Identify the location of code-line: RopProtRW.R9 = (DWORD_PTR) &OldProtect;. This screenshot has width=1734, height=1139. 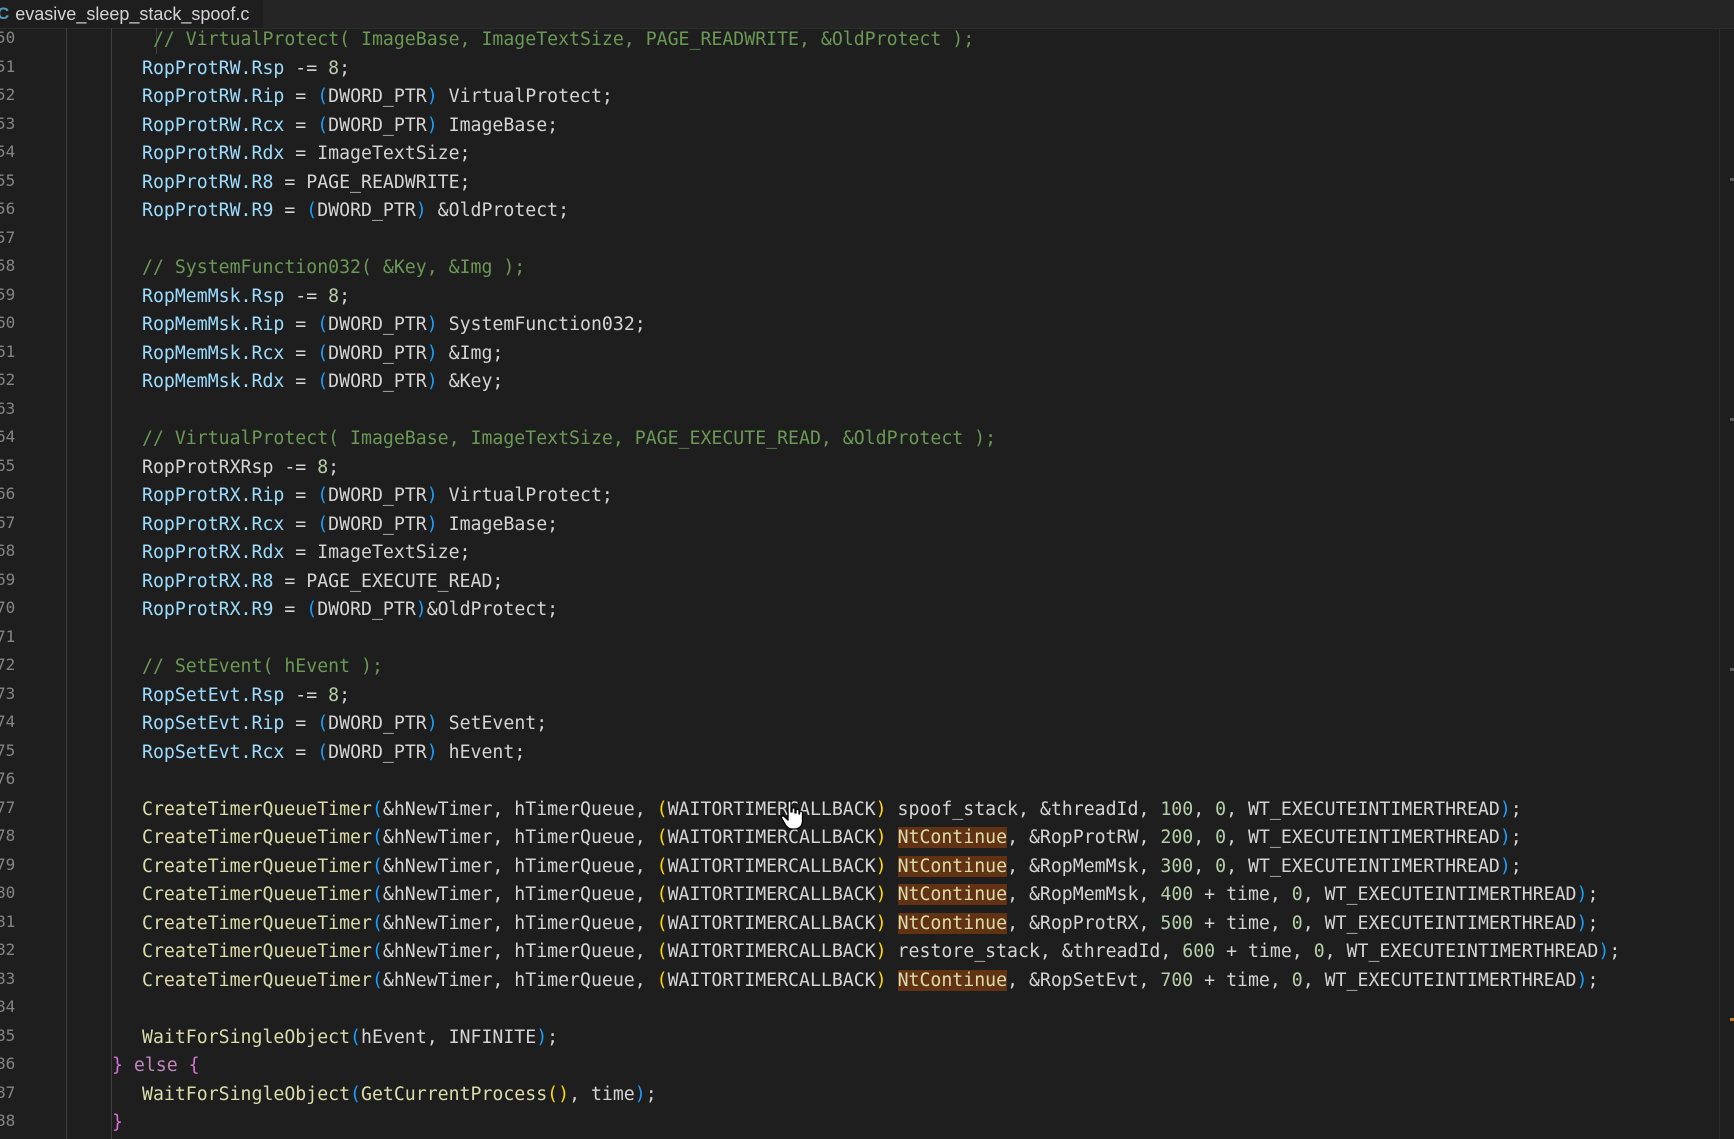
(917, 211).